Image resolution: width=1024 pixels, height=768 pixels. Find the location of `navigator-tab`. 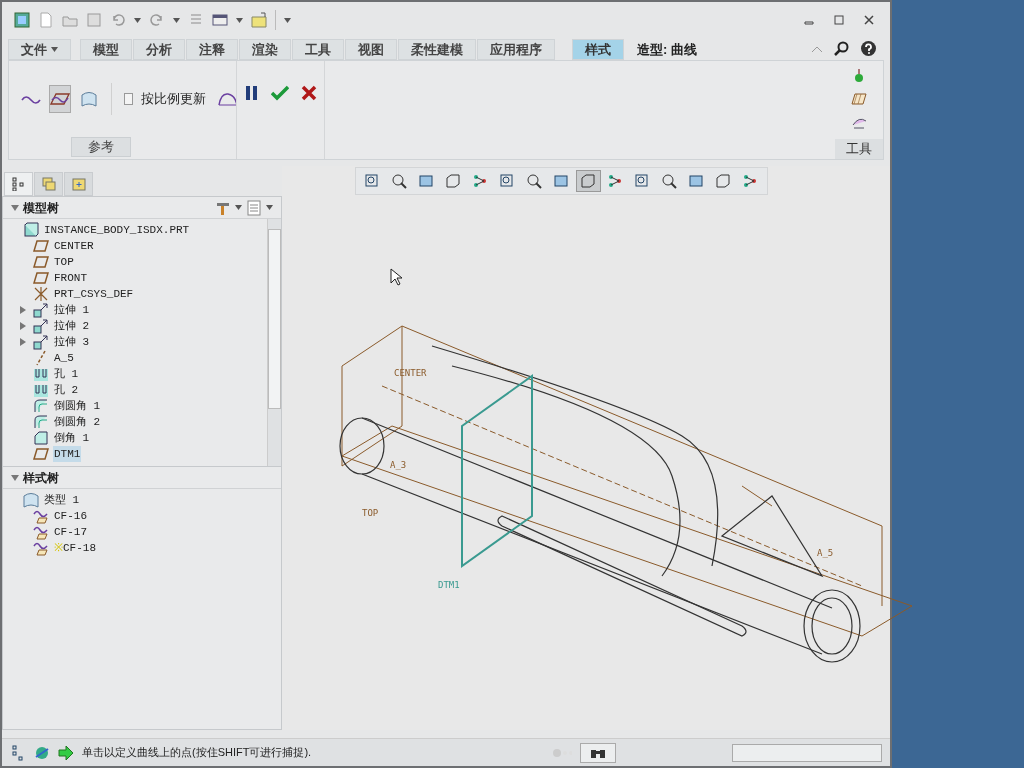

navigator-tab is located at coordinates (18, 184).